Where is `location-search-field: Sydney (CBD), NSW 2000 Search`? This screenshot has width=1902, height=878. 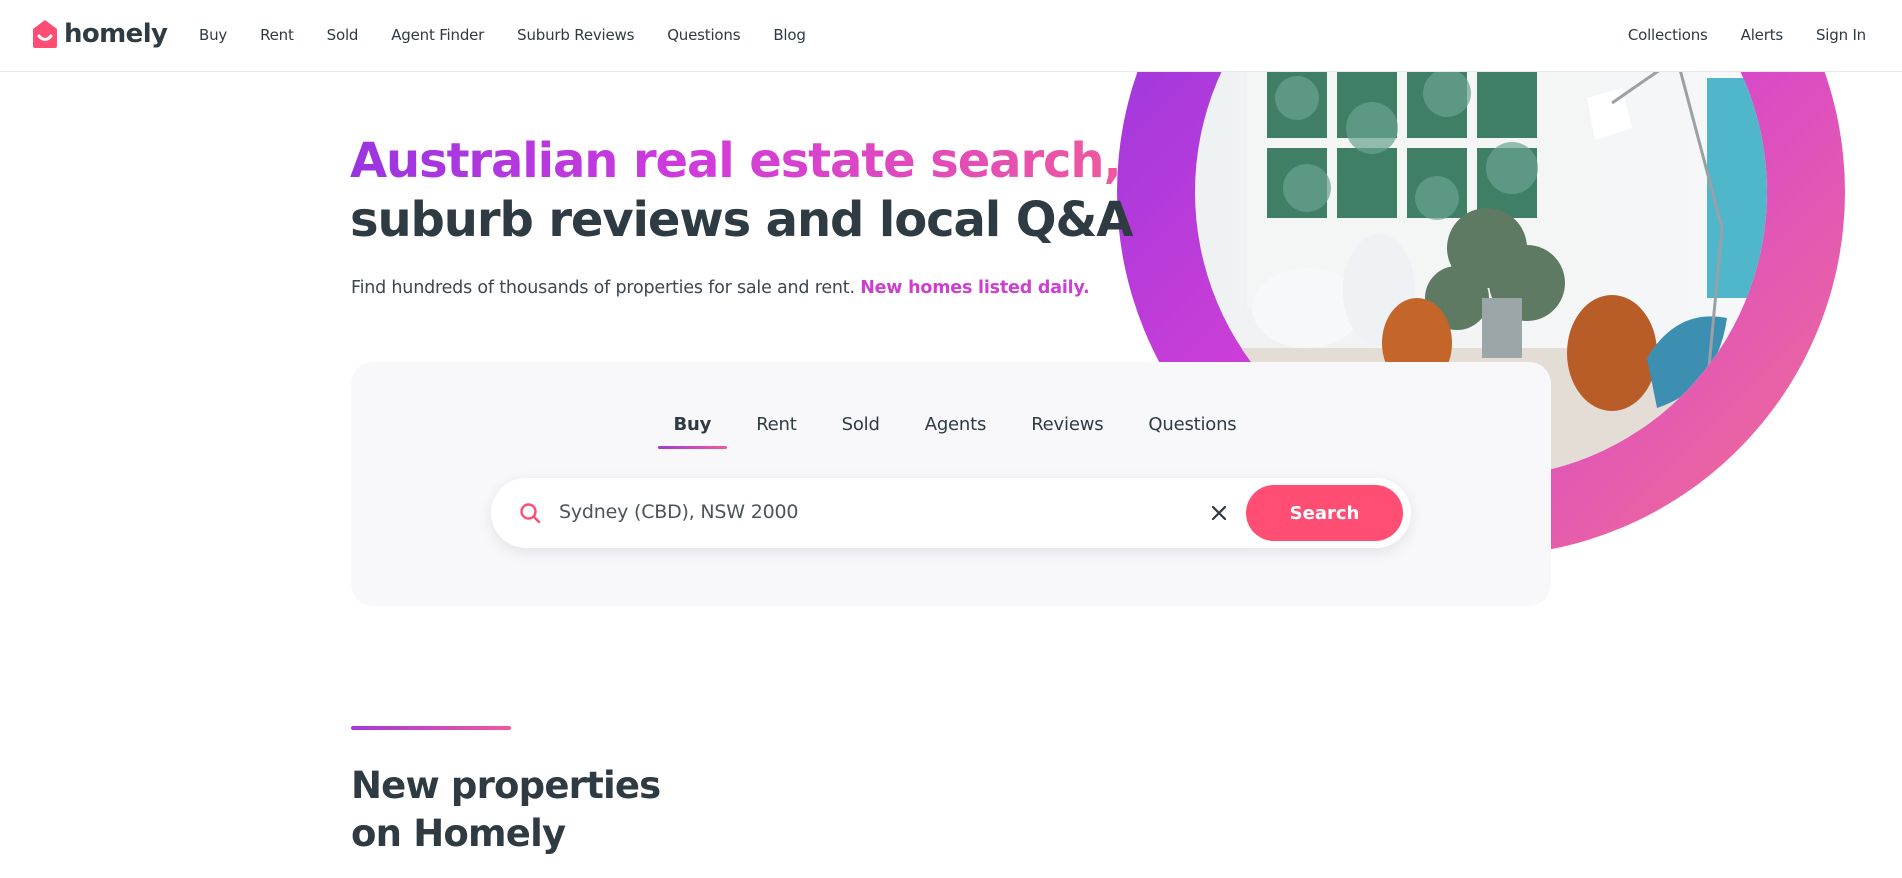 location-search-field: Sydney (CBD), NSW 2000 Search is located at coordinates (951, 513).